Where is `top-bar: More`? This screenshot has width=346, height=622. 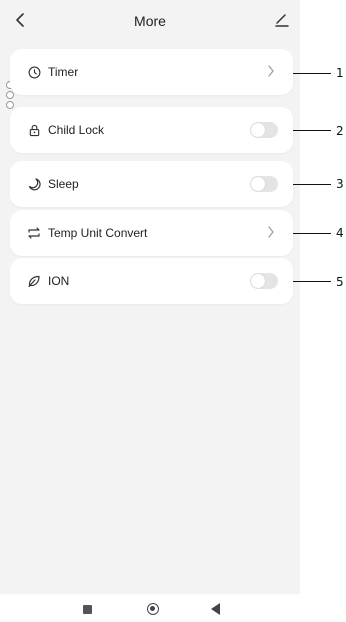 top-bar: More is located at coordinates (150, 22).